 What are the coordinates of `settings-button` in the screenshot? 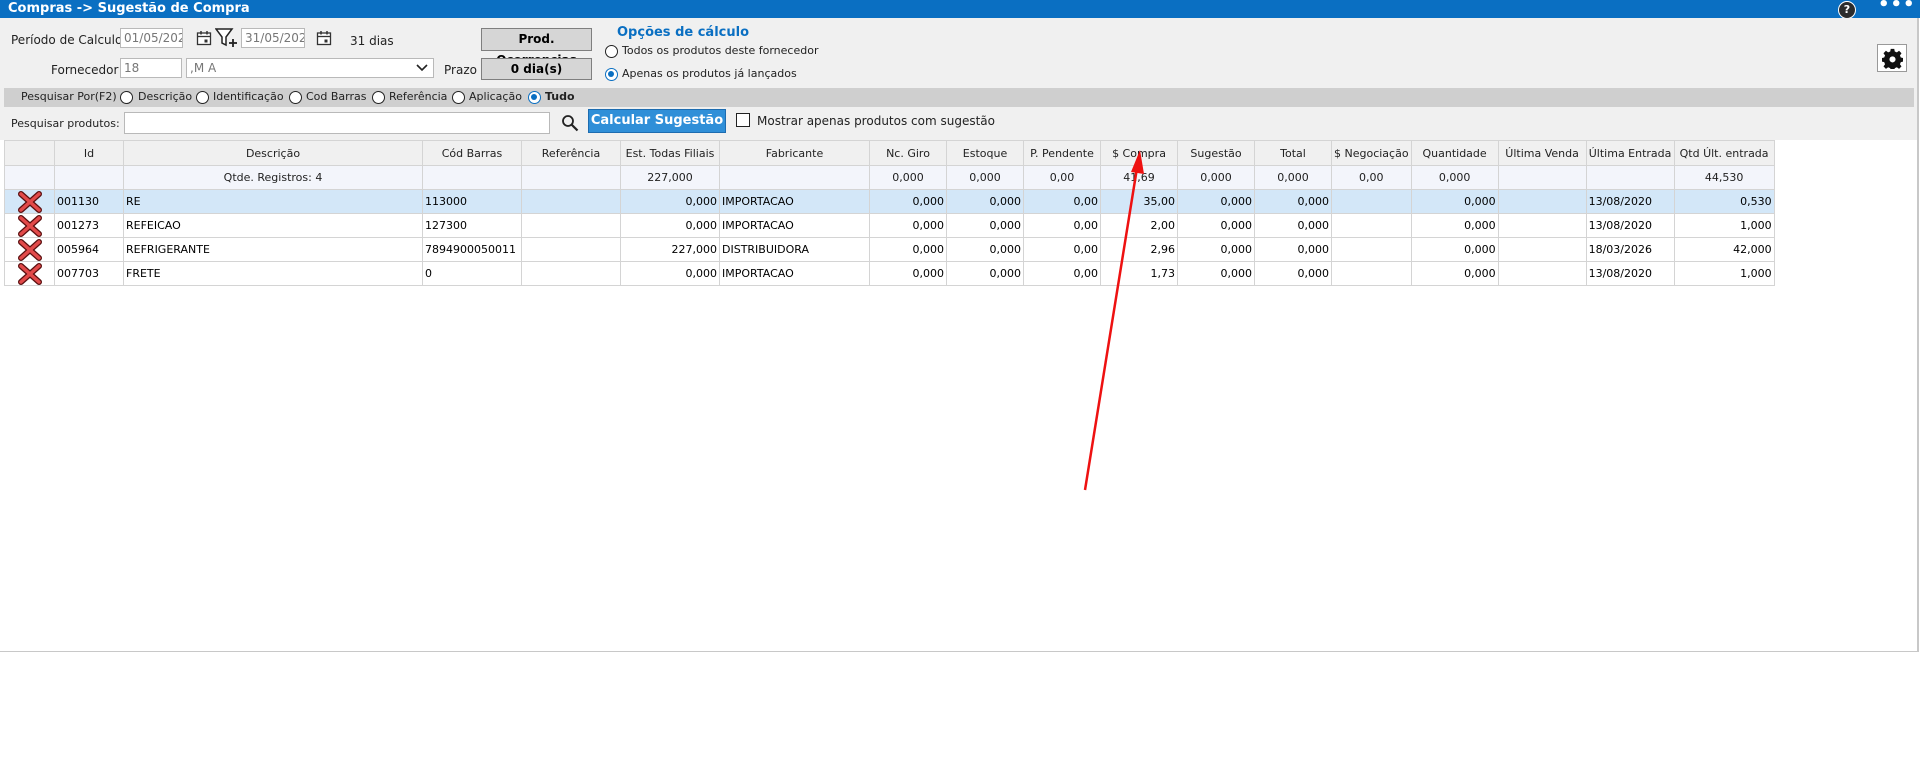 It's located at (1892, 58).